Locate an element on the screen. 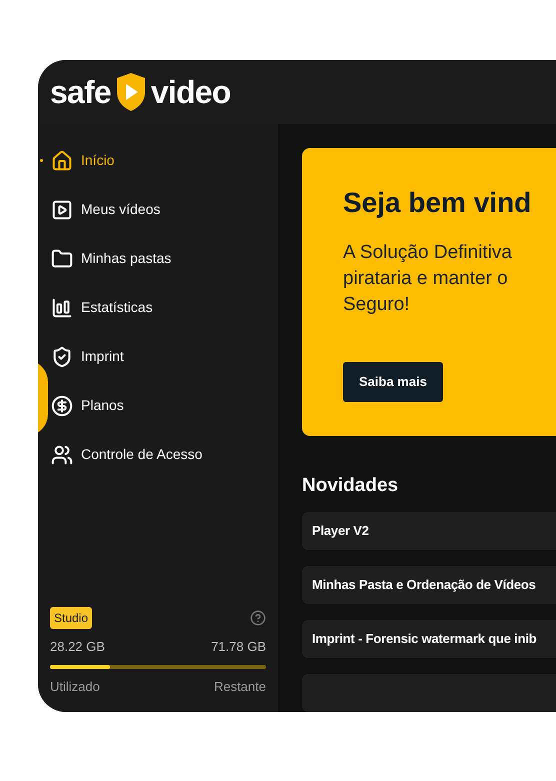 Image resolution: width=556 pixels, height=781 pixels. news-item: Minhas Pasta e Ordenação de Vídeos is located at coordinates (429, 585).